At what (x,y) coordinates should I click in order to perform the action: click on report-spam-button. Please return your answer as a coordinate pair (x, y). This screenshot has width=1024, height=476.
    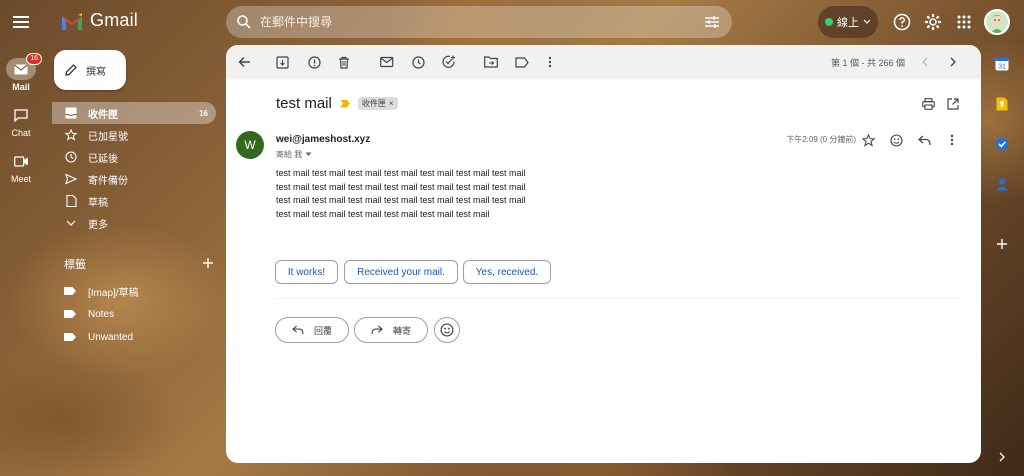
    Looking at the image, I should click on (314, 62).